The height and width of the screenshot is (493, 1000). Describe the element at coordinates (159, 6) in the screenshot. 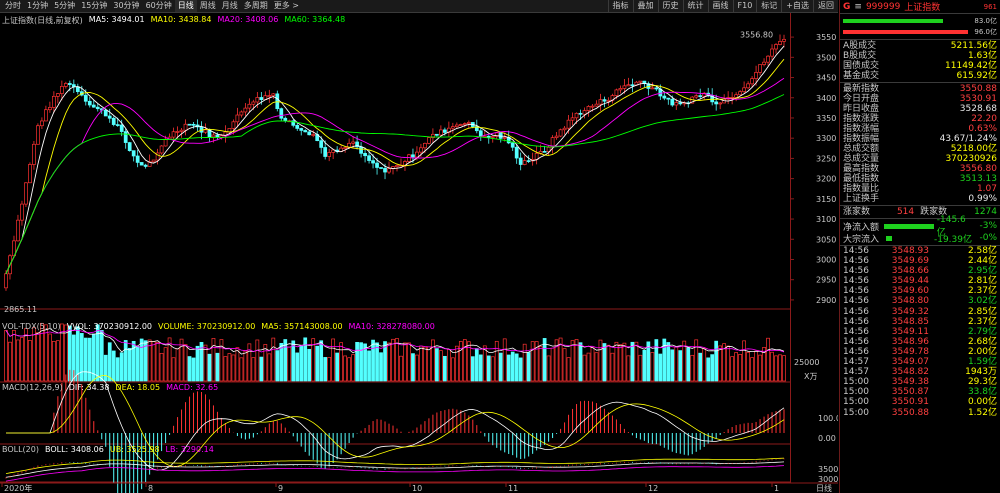

I see `period-tab: 60分钟` at that location.